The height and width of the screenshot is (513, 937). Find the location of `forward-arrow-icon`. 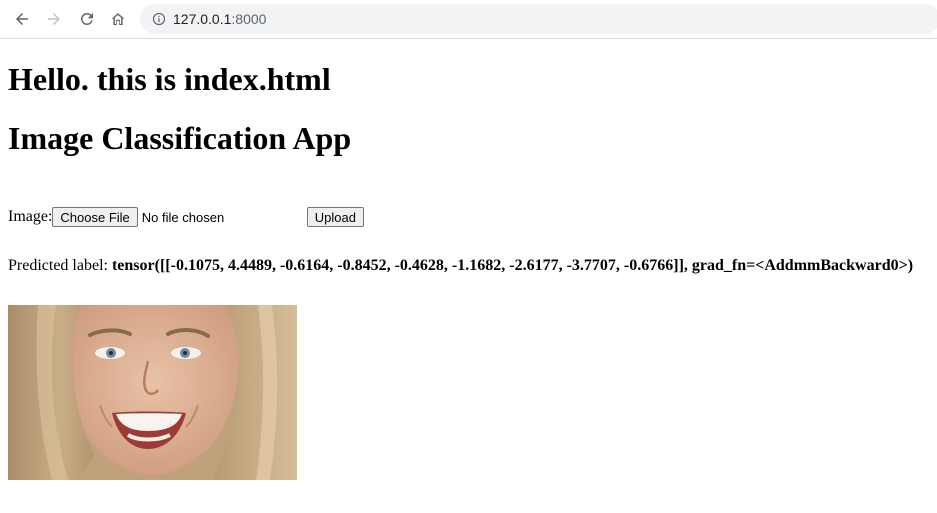

forward-arrow-icon is located at coordinates (54, 19).